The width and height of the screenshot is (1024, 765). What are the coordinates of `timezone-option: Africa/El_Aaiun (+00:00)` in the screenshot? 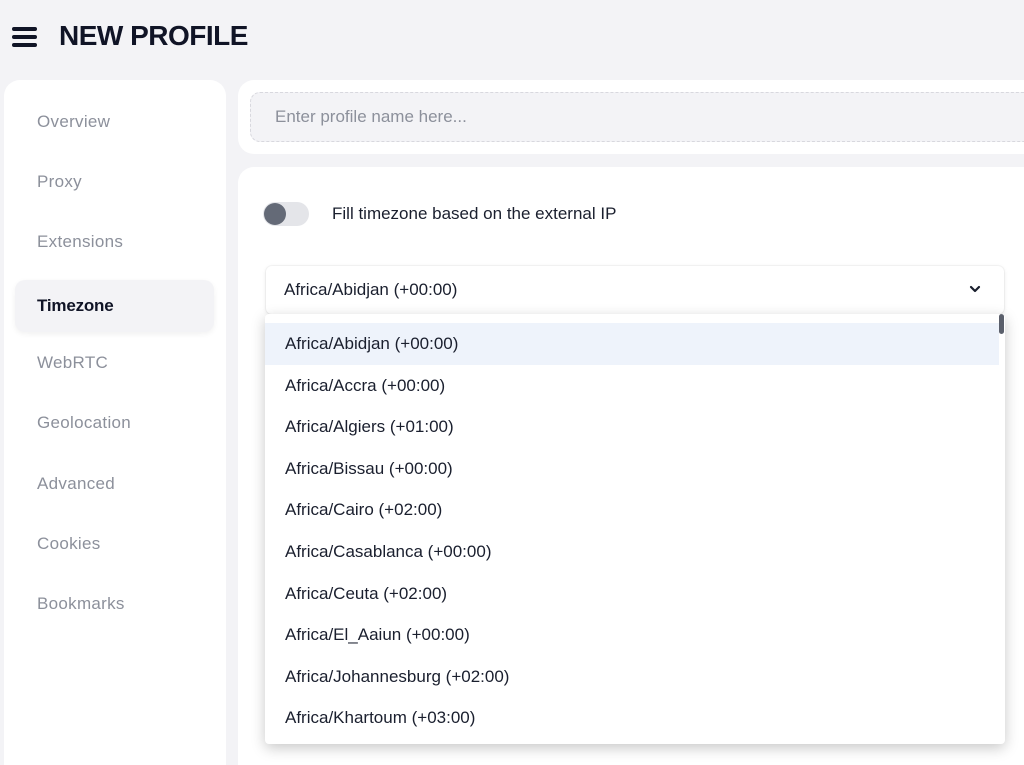 It's located at (632, 635).